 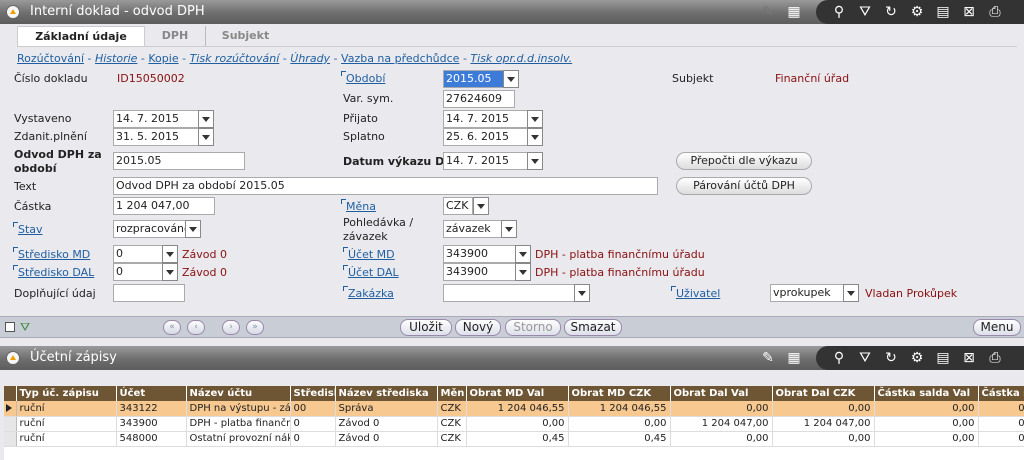 What do you see at coordinates (535, 137) in the screenshot?
I see `splatno-dropdown-icon` at bounding box center [535, 137].